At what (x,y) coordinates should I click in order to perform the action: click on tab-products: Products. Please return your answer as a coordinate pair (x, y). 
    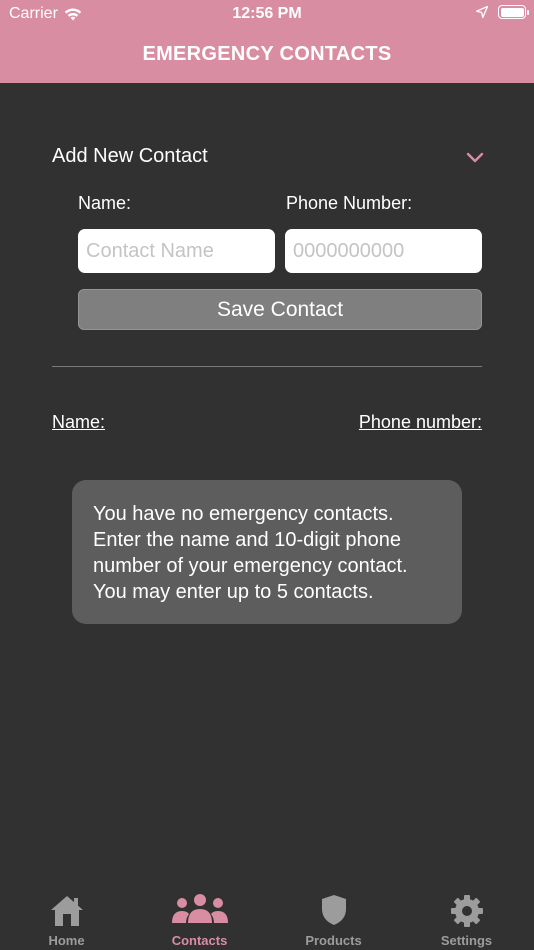
    Looking at the image, I should click on (333, 915).